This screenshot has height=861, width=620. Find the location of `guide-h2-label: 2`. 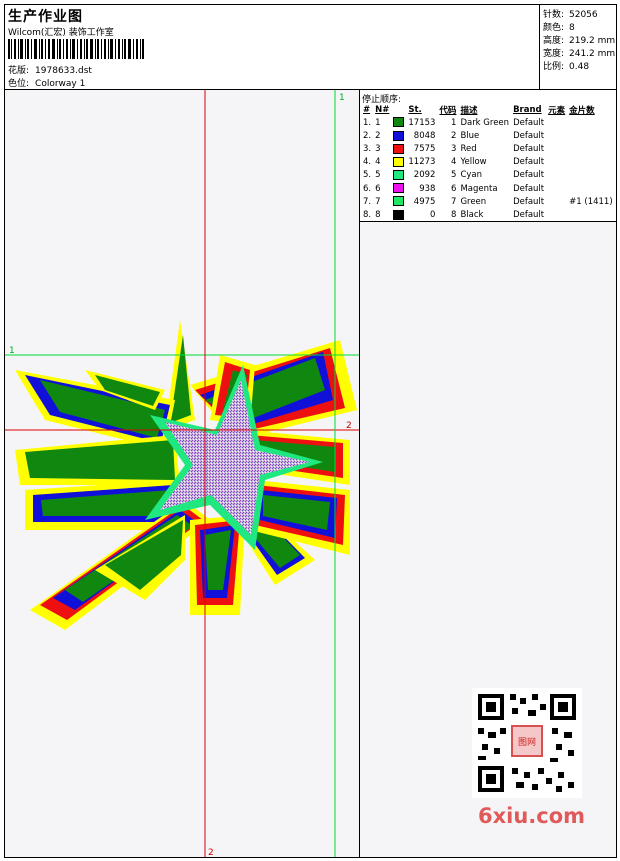

guide-h2-label: 2 is located at coordinates (349, 426).